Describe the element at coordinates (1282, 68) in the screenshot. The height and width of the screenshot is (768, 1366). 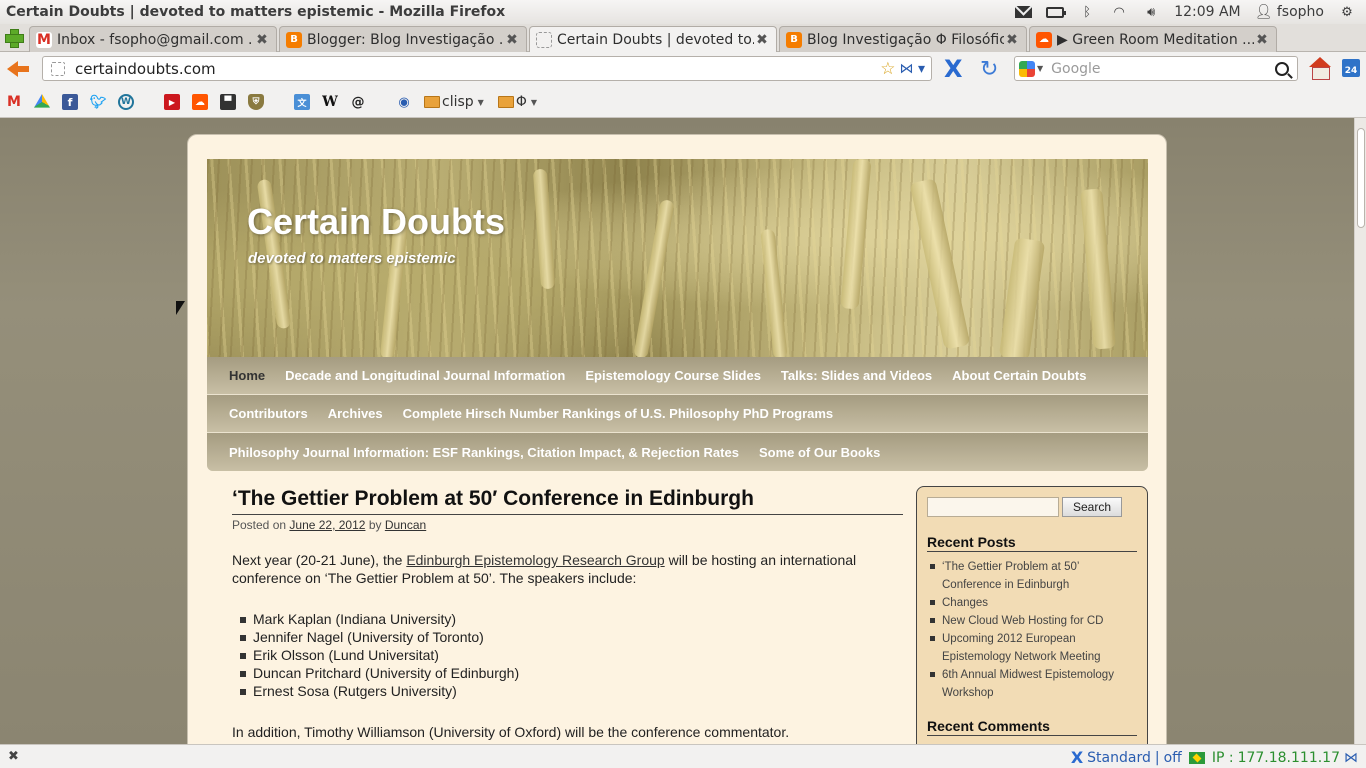
I see `search-icon` at that location.